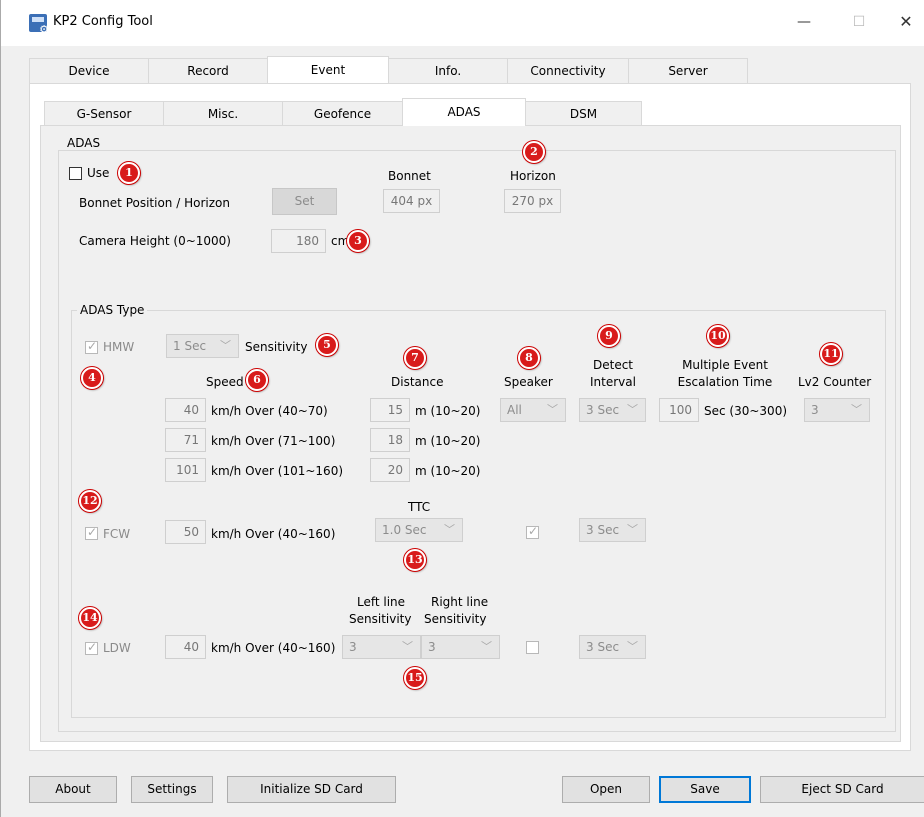  What do you see at coordinates (155, 241) in the screenshot?
I see `camera-height-label: Camera Height (0~1000)` at bounding box center [155, 241].